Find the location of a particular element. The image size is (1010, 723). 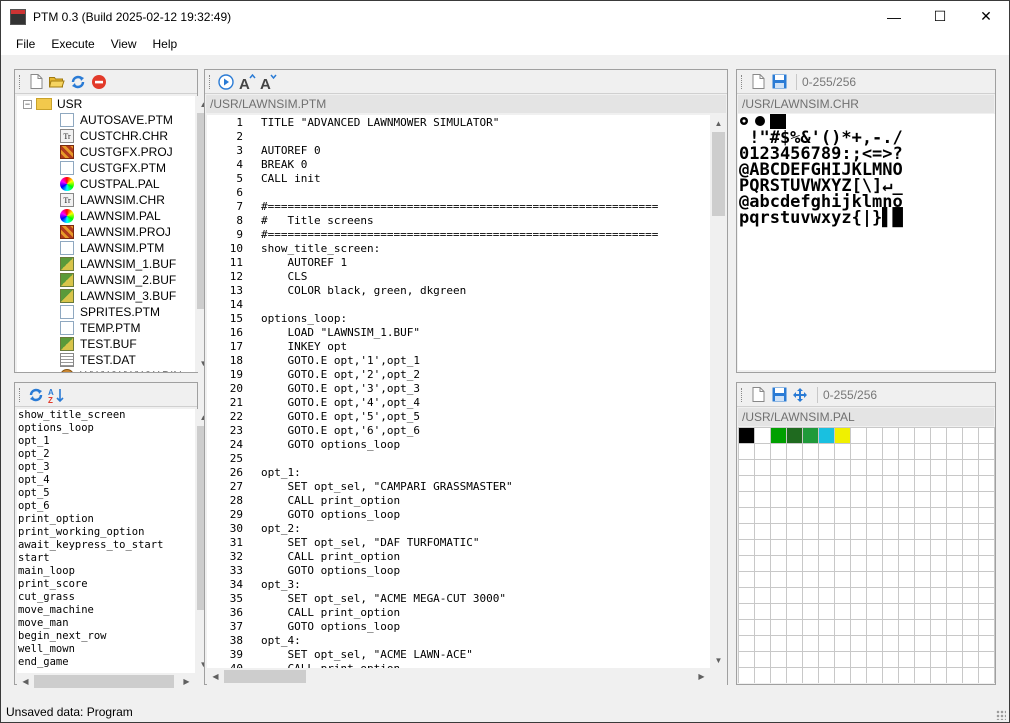

label-list-item: main_loop is located at coordinates (106, 571).